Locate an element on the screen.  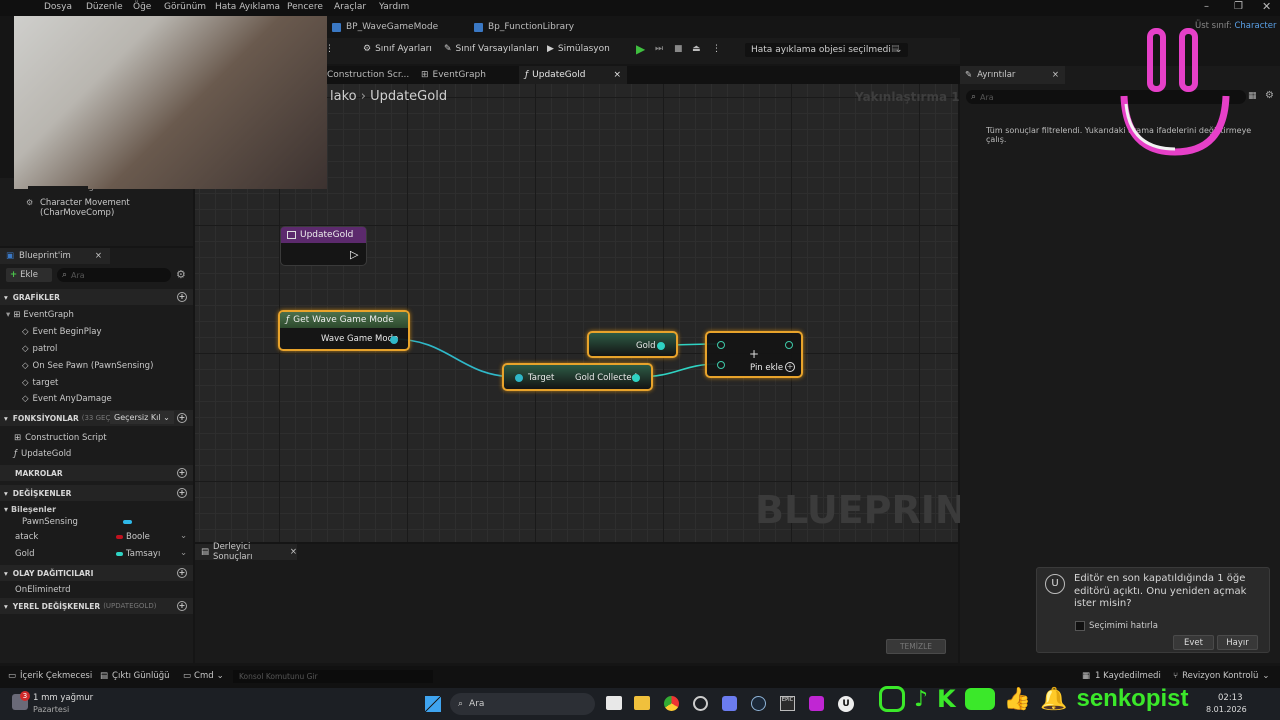
node-add: + Pin ekle + is located at coordinates (754, 354).